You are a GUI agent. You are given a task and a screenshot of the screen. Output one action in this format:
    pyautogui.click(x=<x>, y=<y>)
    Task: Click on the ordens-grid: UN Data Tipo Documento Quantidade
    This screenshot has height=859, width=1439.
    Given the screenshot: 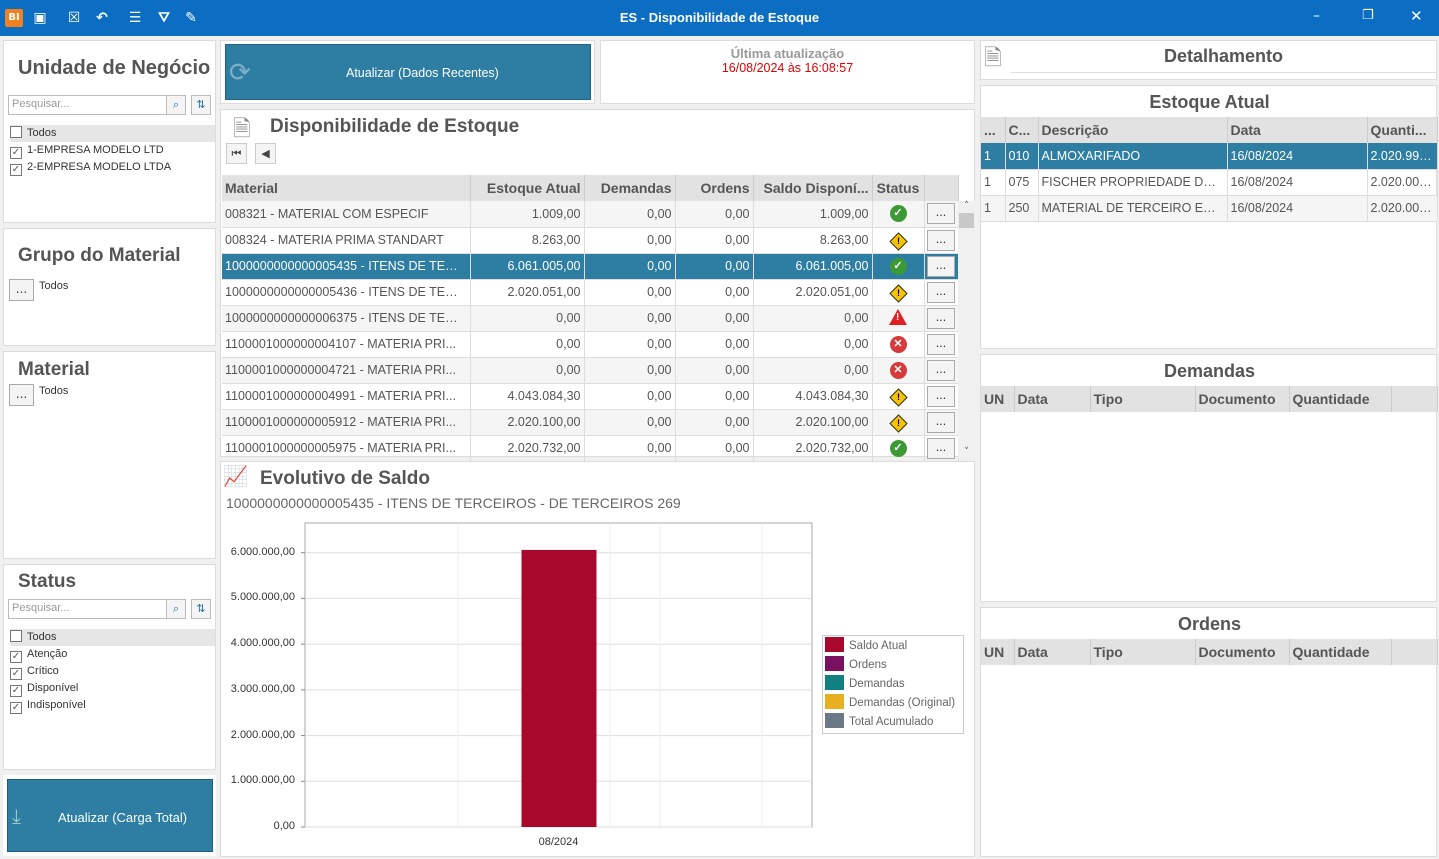 What is the action you would take?
    pyautogui.click(x=1209, y=652)
    